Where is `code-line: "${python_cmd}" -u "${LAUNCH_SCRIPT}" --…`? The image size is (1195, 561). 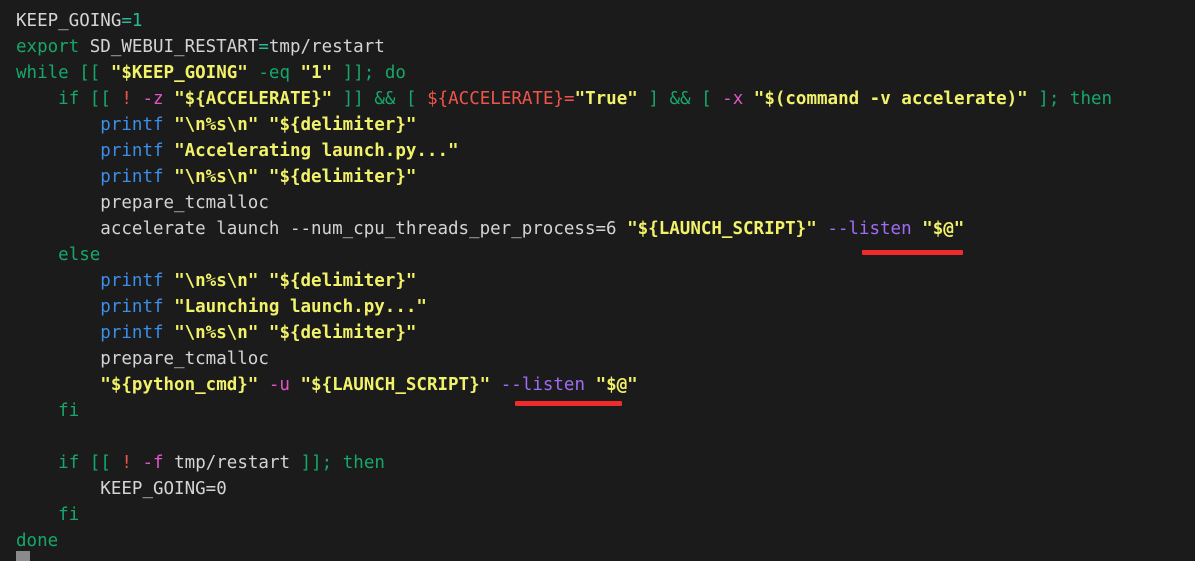 code-line: "${python_cmd}" -u "${LAUNCH_SCRIPT}" --… is located at coordinates (564, 385).